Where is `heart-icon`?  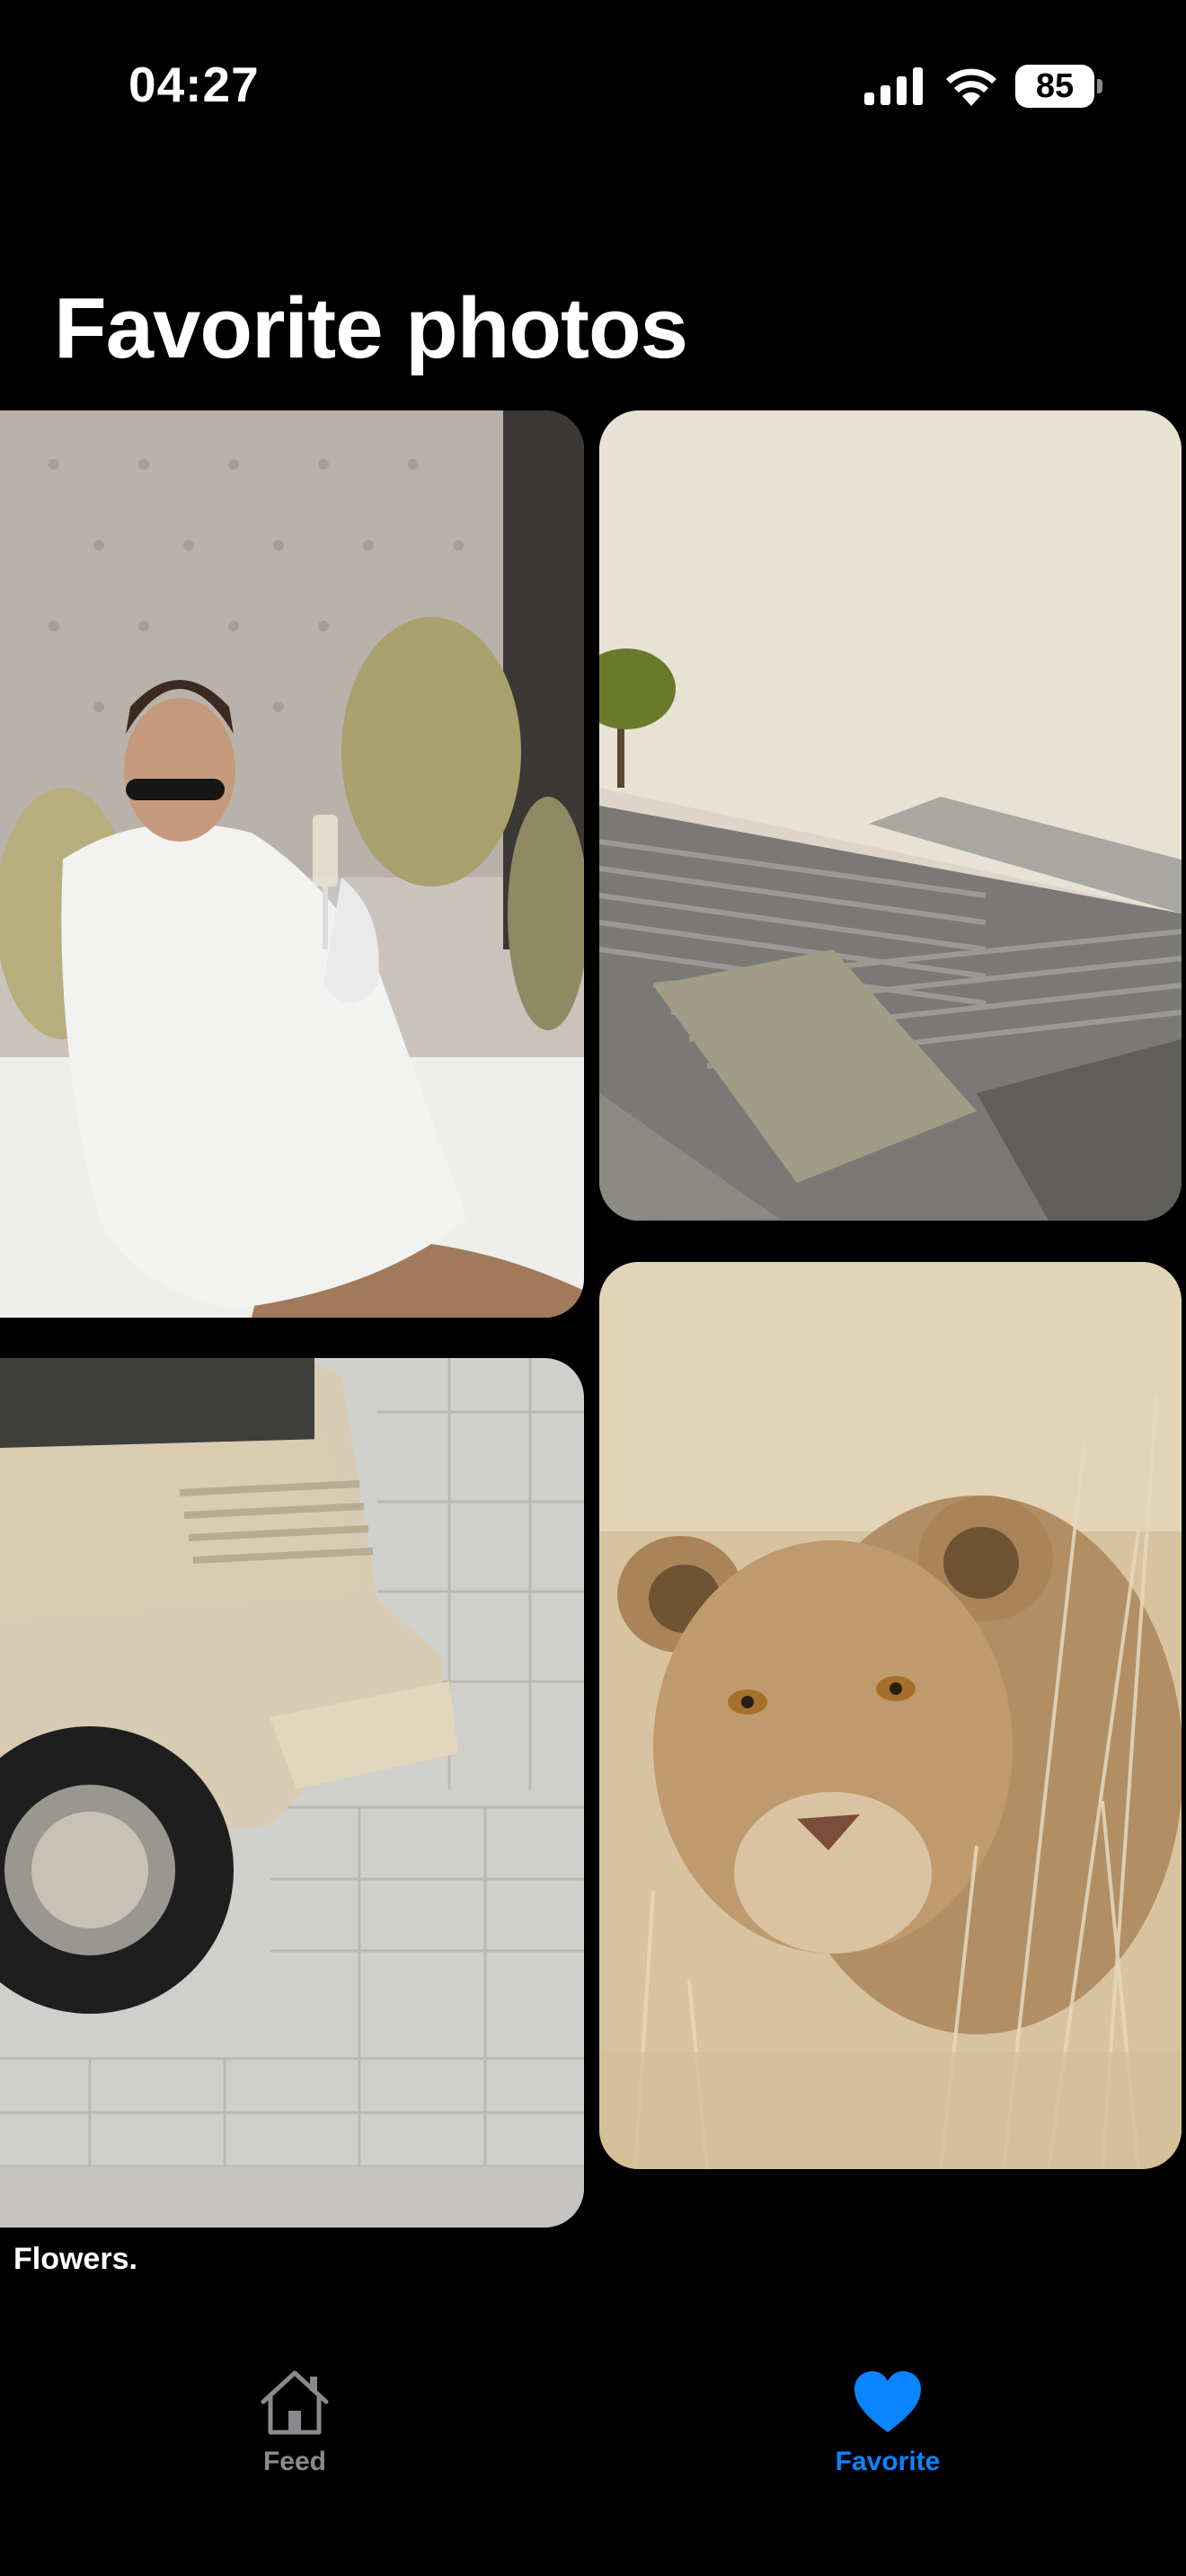 heart-icon is located at coordinates (887, 2401).